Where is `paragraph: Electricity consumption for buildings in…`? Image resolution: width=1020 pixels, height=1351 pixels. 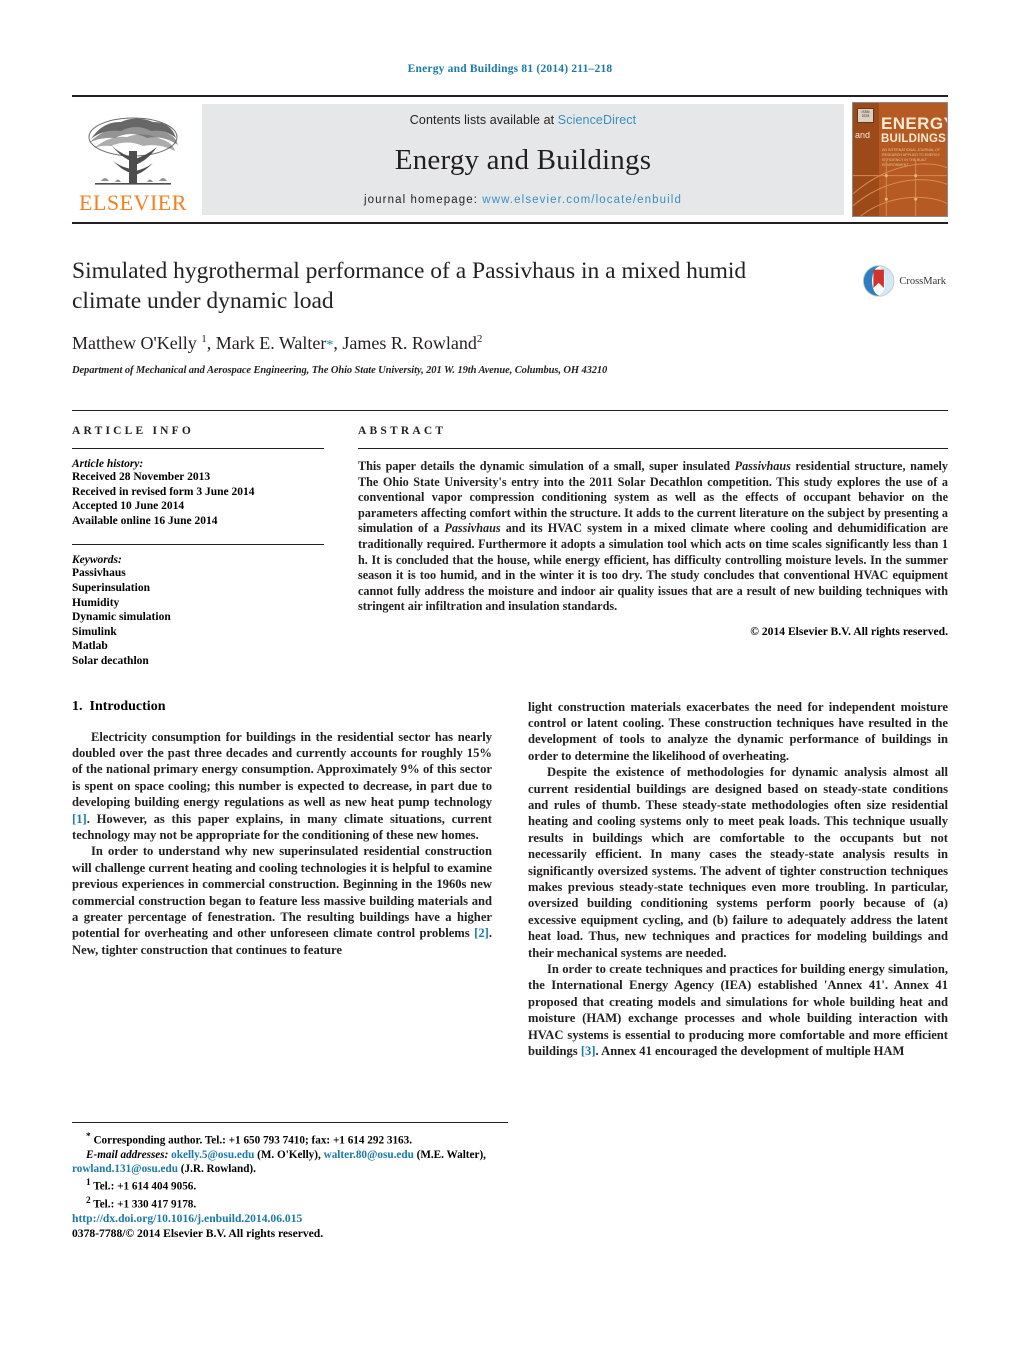
paragraph: Electricity consumption for buildings in… is located at coordinates (282, 785).